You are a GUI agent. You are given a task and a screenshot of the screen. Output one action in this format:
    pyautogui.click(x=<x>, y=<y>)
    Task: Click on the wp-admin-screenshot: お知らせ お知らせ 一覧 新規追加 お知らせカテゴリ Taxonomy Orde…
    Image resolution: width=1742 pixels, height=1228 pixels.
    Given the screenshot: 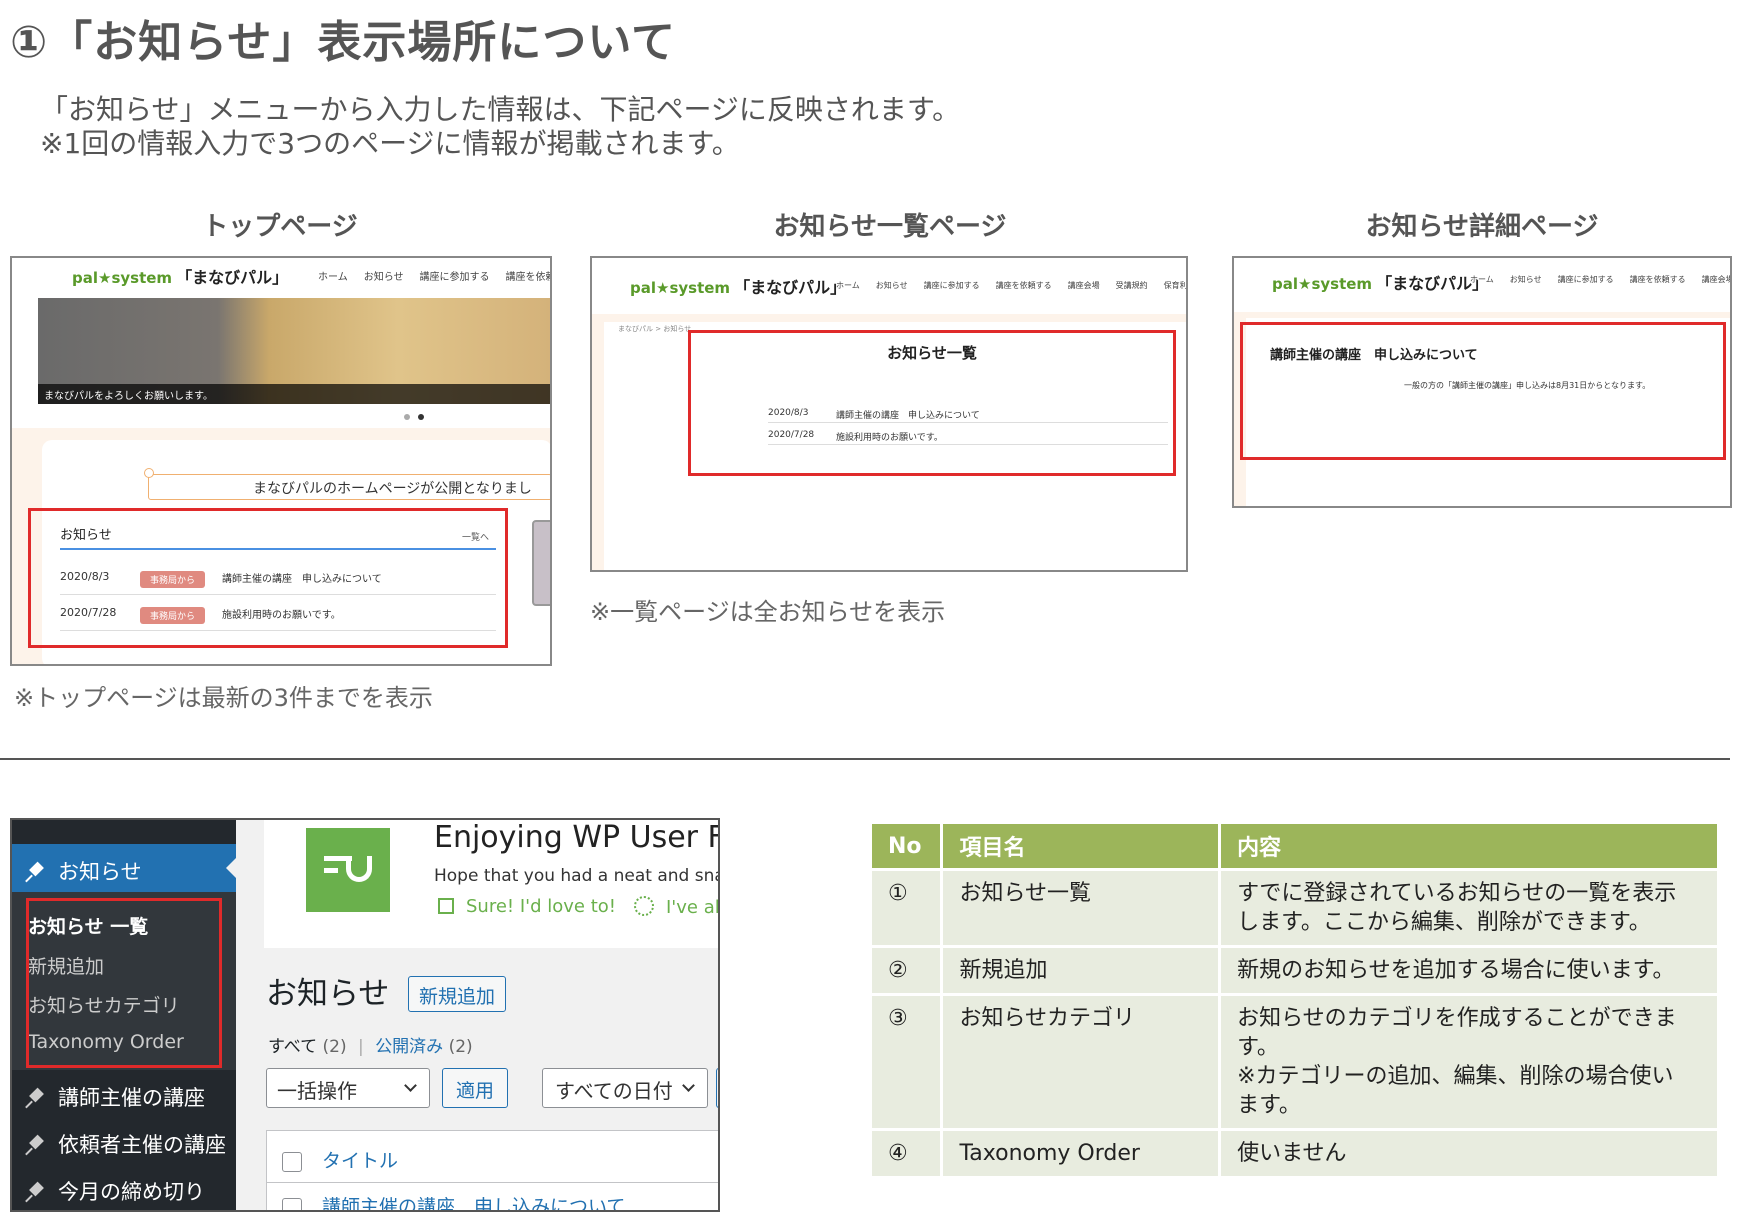 What is the action you would take?
    pyautogui.click(x=365, y=1015)
    